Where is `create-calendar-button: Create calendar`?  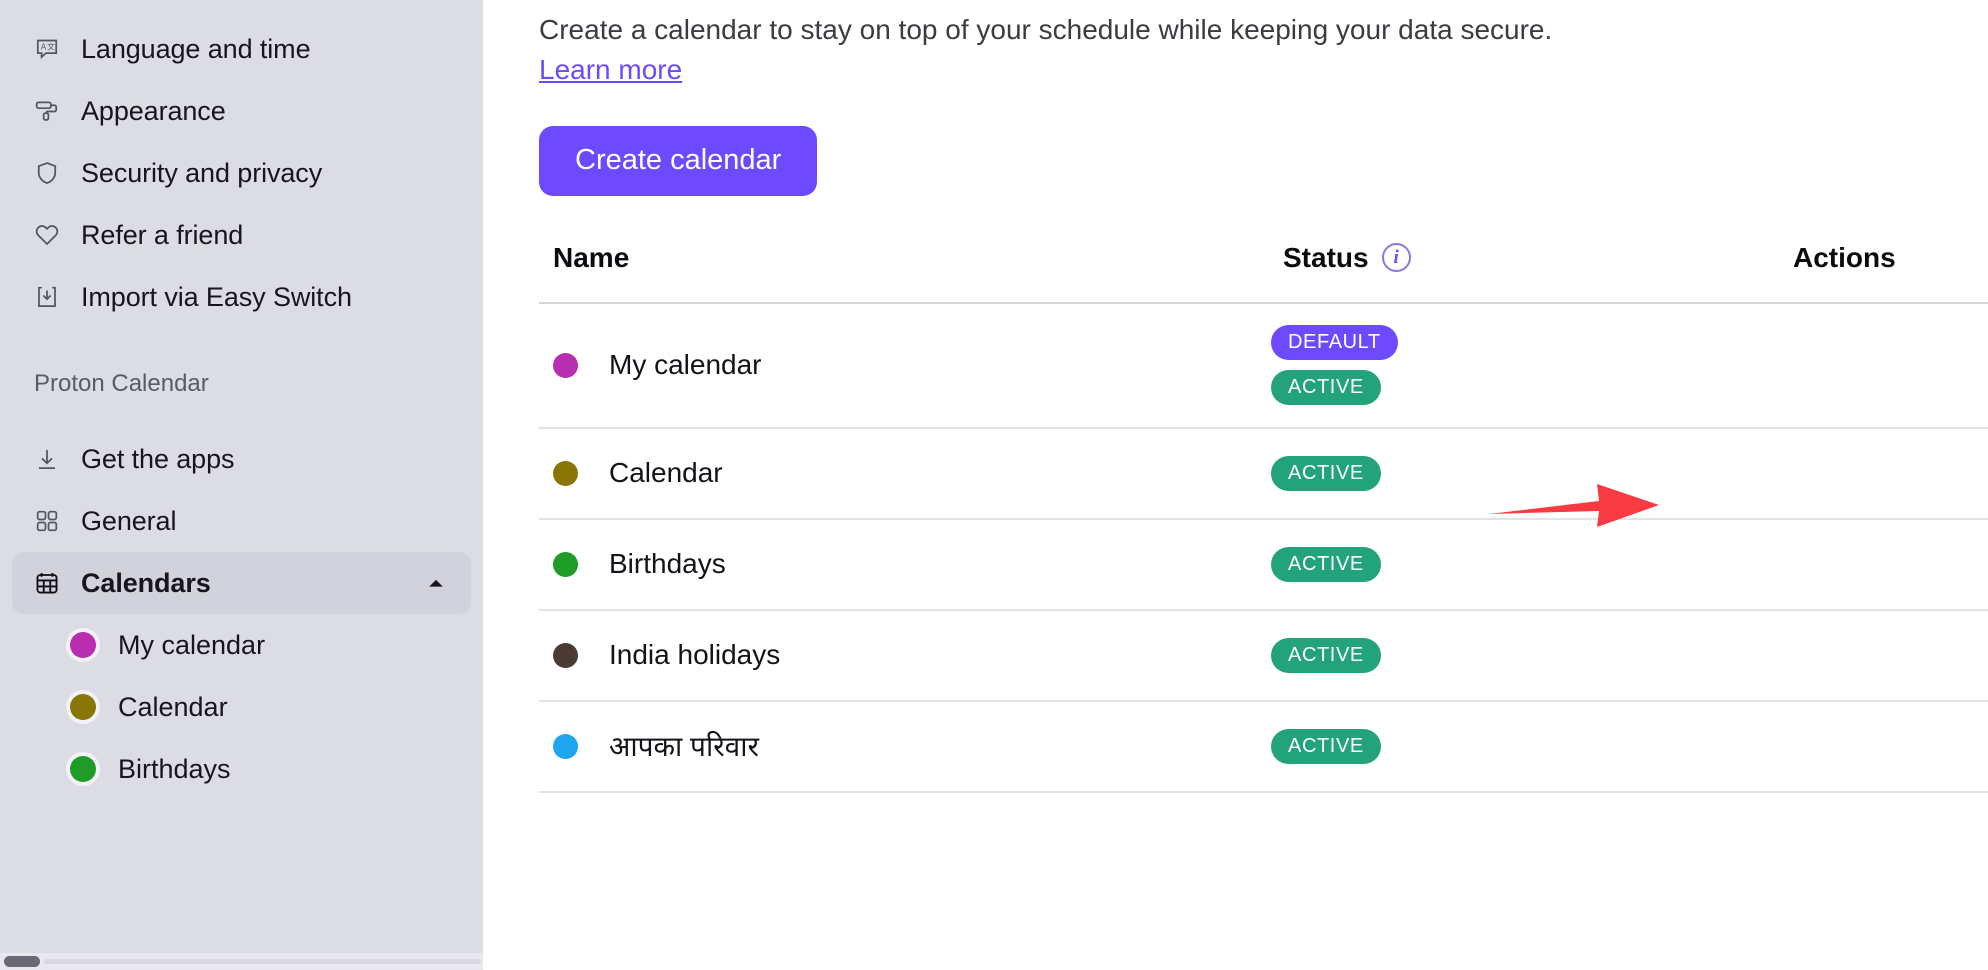
create-calendar-button: Create calendar is located at coordinates (678, 160).